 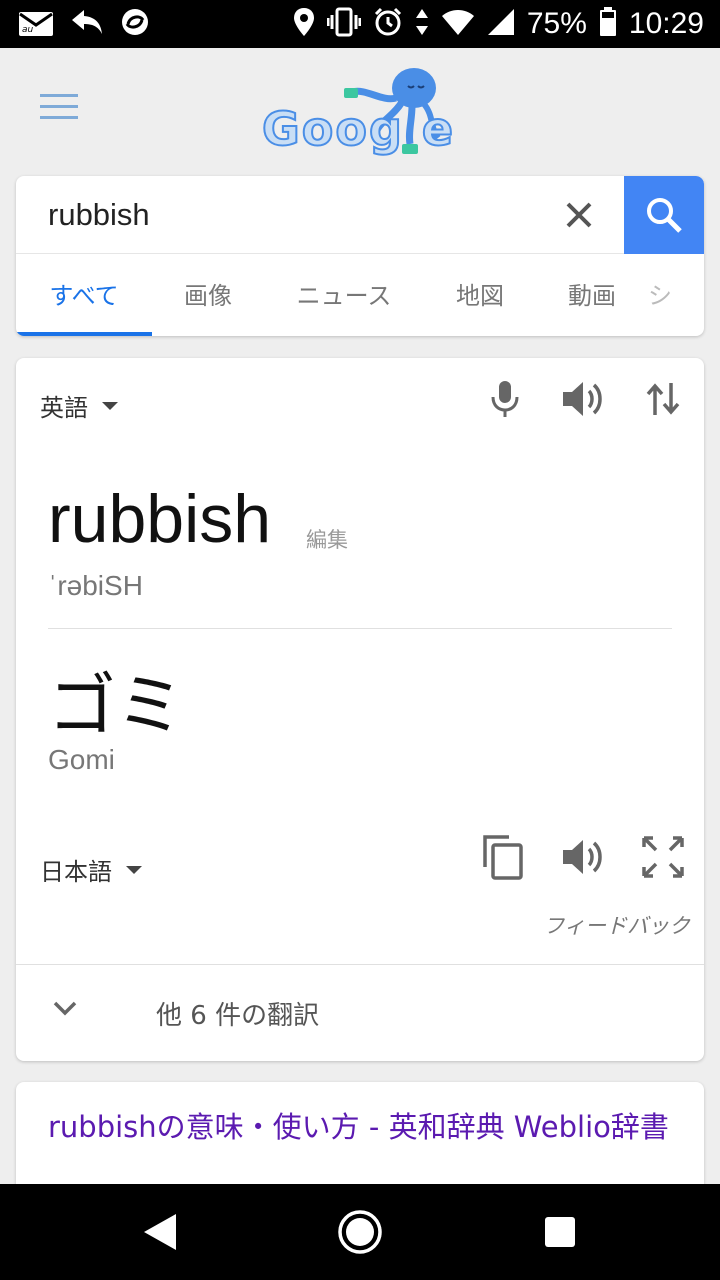 I want to click on phonetic-text: ˈrəbiSH, so click(x=95, y=585).